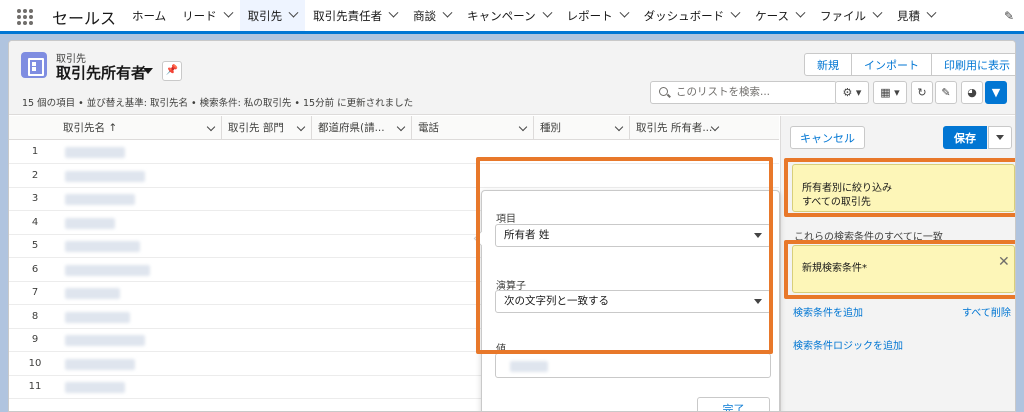 Image resolution: width=1024 pixels, height=412 pixels. What do you see at coordinates (34, 65) in the screenshot?
I see `account-icon` at bounding box center [34, 65].